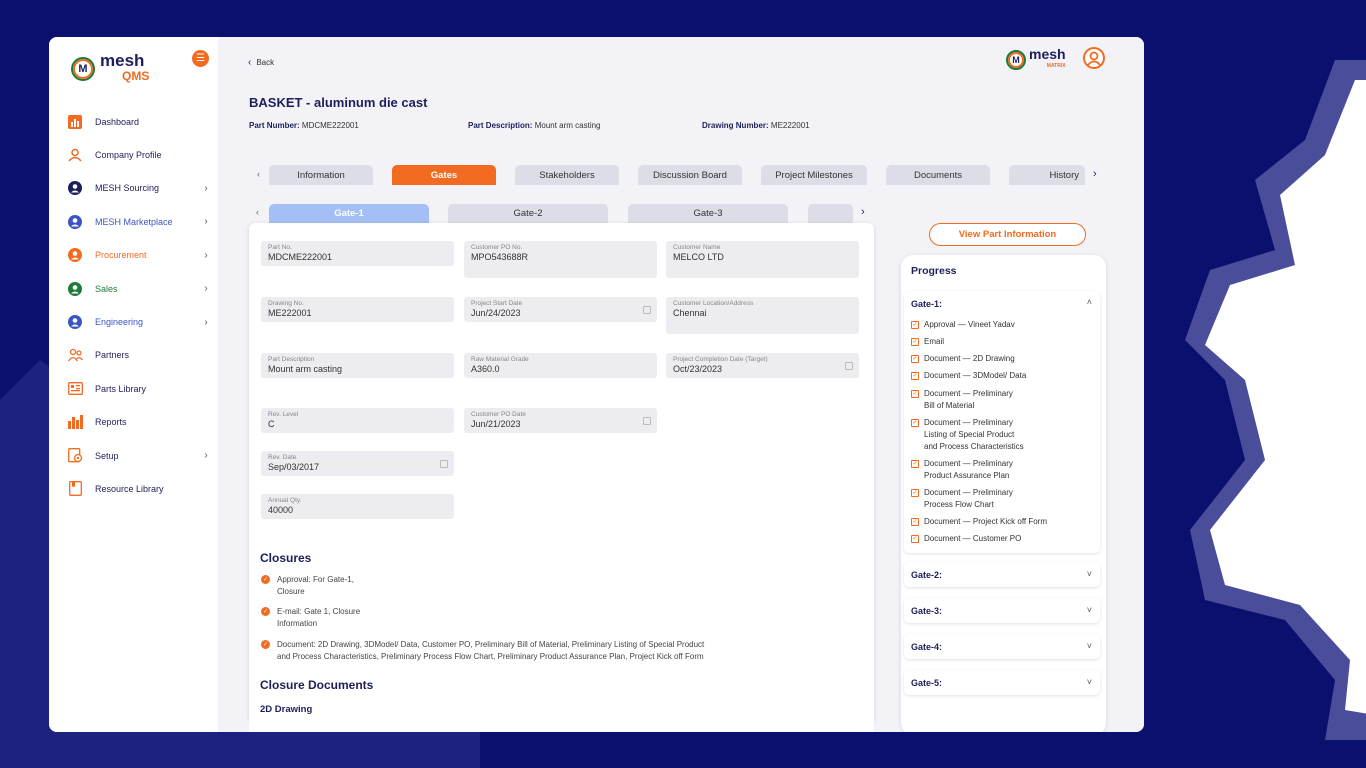 This screenshot has width=1366, height=768. What do you see at coordinates (698, 369) in the screenshot?
I see `field-value: Oct/23/2023` at bounding box center [698, 369].